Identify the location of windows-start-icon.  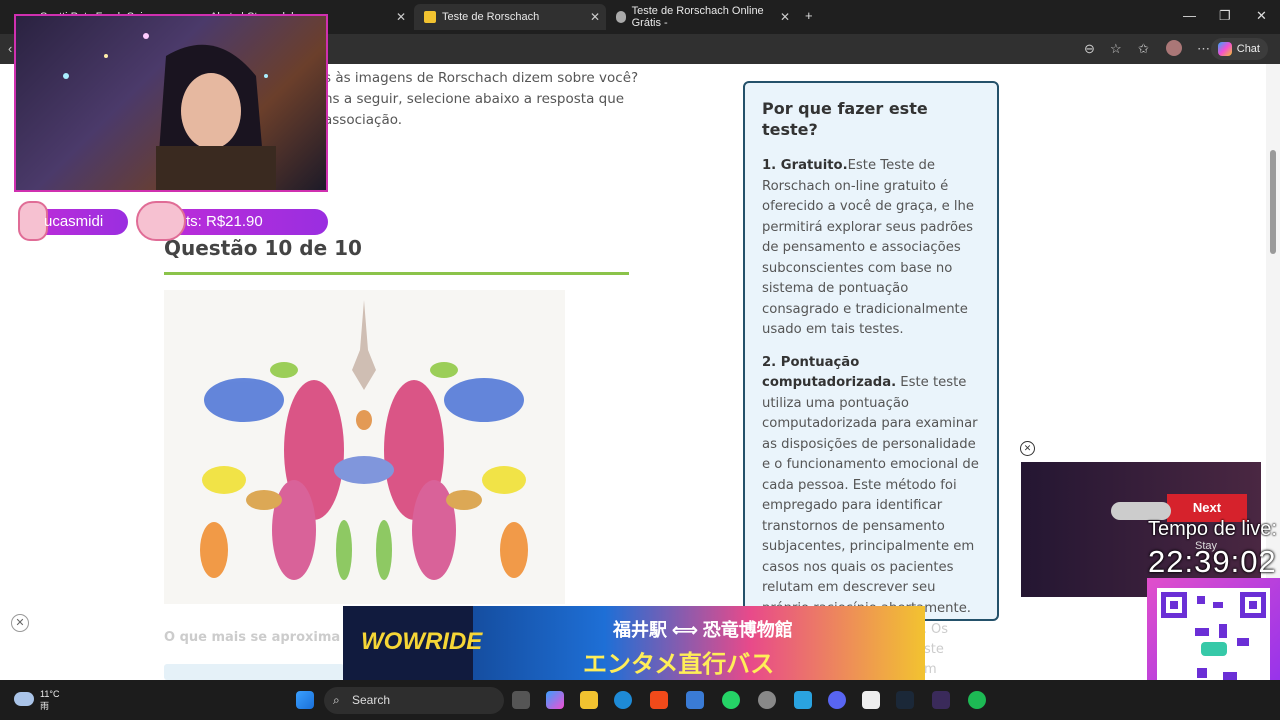
(305, 700).